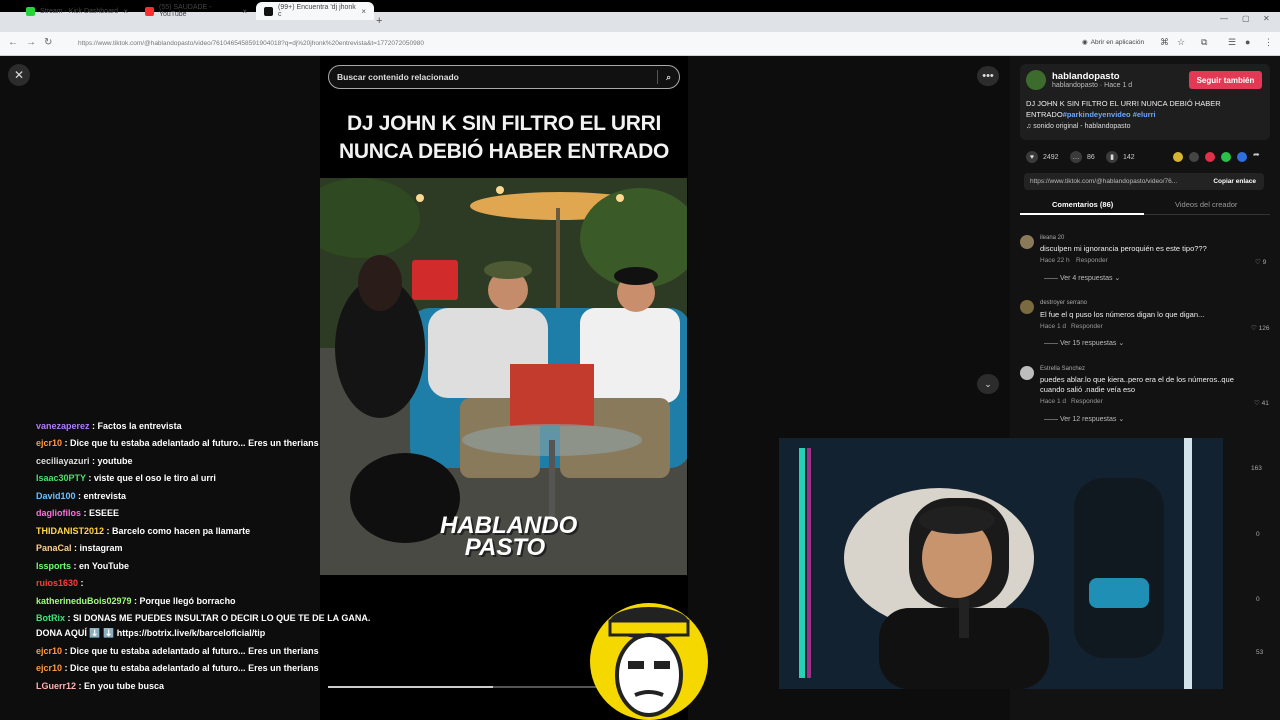 This screenshot has height=720, width=1280. What do you see at coordinates (1266, 18) in the screenshot?
I see `window-close-icon: ✕` at bounding box center [1266, 18].